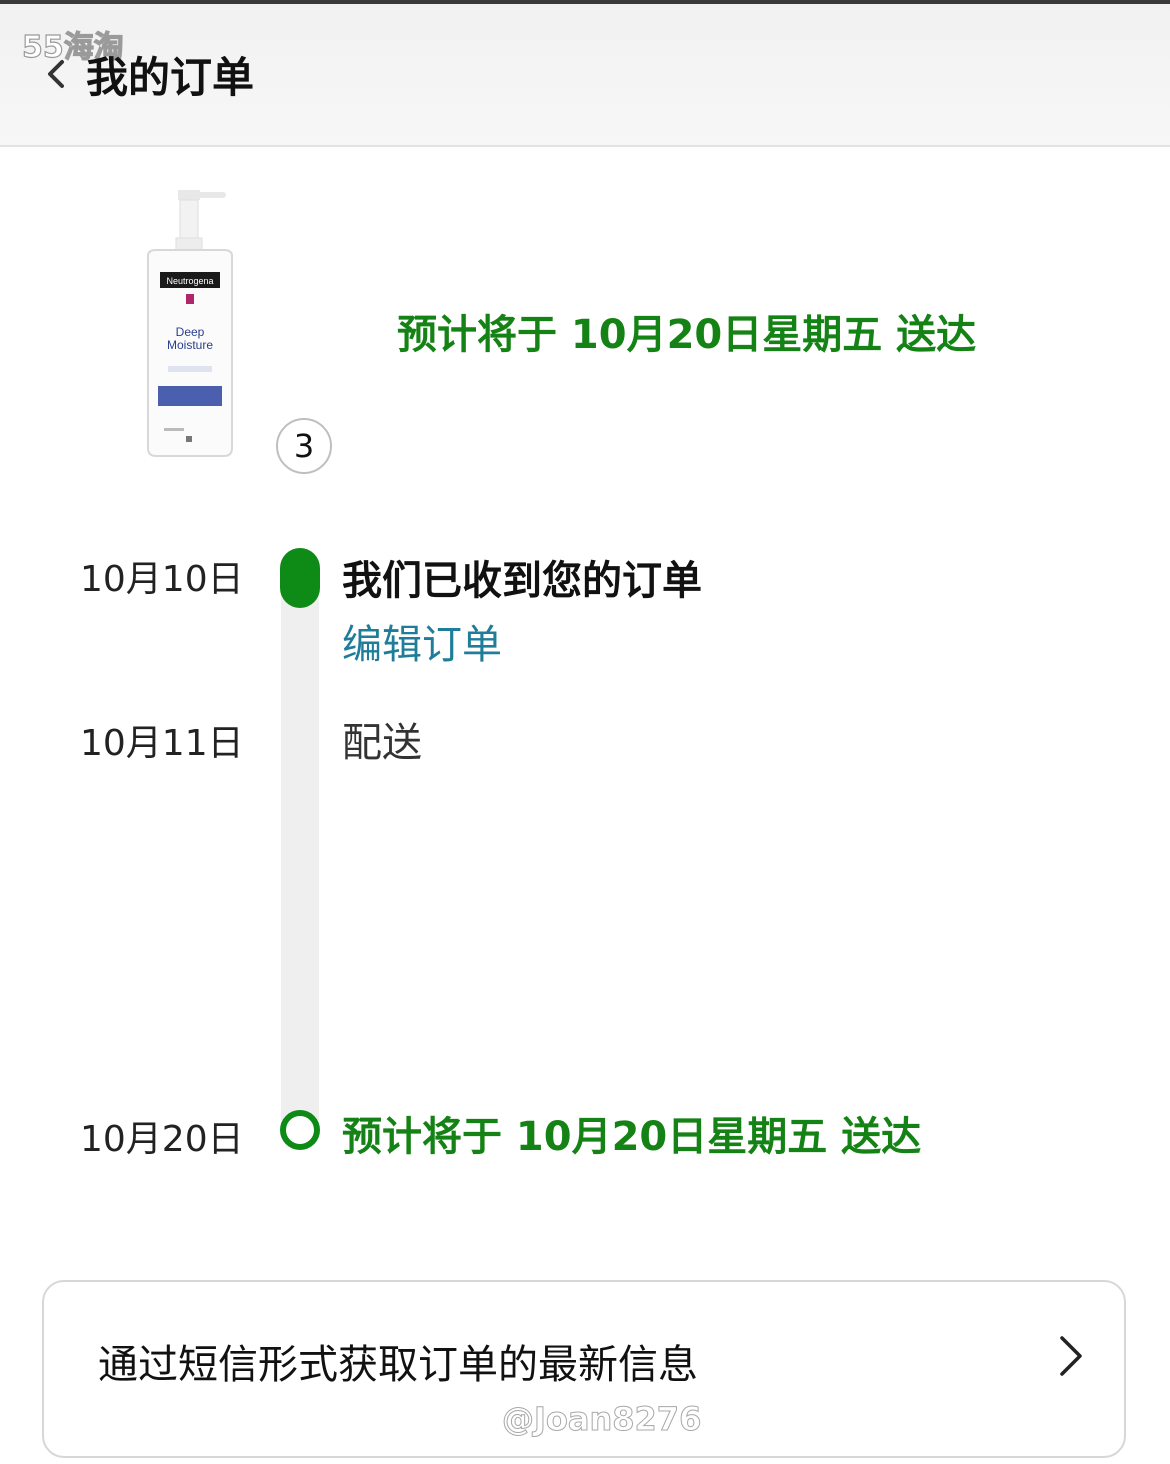 Image resolution: width=1170 pixels, height=1464 pixels. What do you see at coordinates (300, 578) in the screenshot?
I see `timeline-dot-completed` at bounding box center [300, 578].